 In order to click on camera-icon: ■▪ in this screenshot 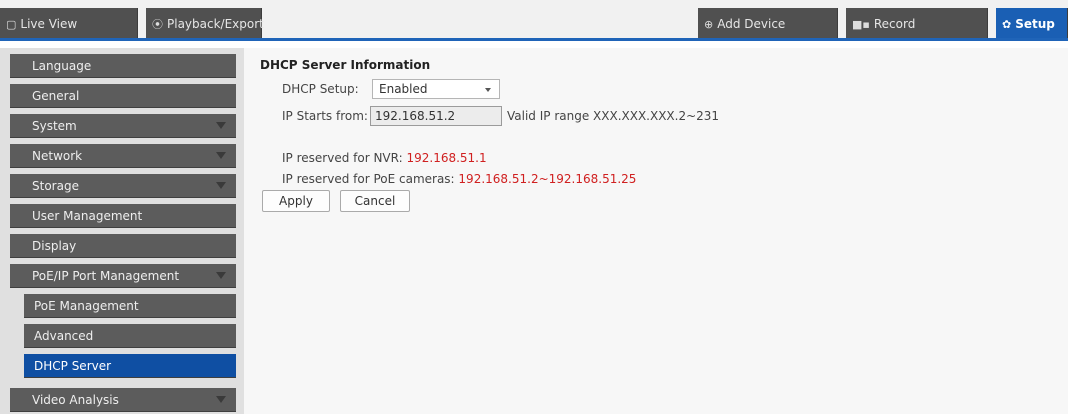, I will do `click(861, 24)`.